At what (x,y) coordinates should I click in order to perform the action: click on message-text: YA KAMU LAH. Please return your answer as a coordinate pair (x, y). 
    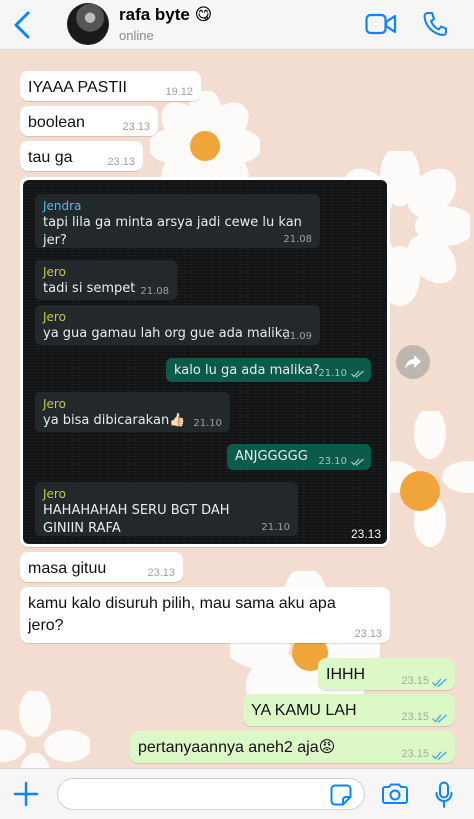
    Looking at the image, I should click on (304, 710).